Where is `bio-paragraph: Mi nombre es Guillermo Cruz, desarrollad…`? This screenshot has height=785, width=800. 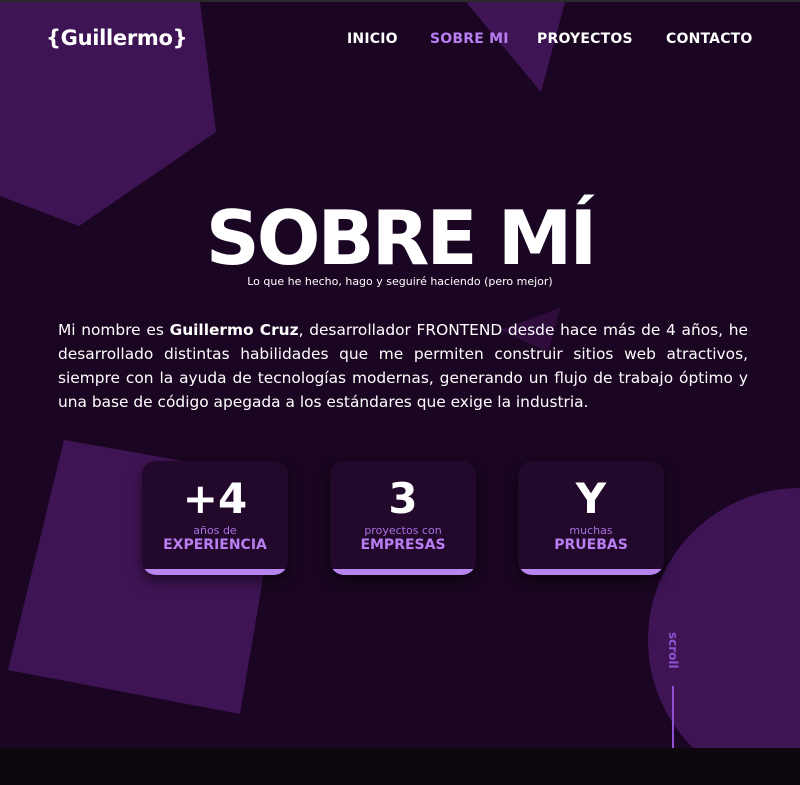
bio-paragraph: Mi nombre es Guillermo Cruz, desarrollad… is located at coordinates (403, 366).